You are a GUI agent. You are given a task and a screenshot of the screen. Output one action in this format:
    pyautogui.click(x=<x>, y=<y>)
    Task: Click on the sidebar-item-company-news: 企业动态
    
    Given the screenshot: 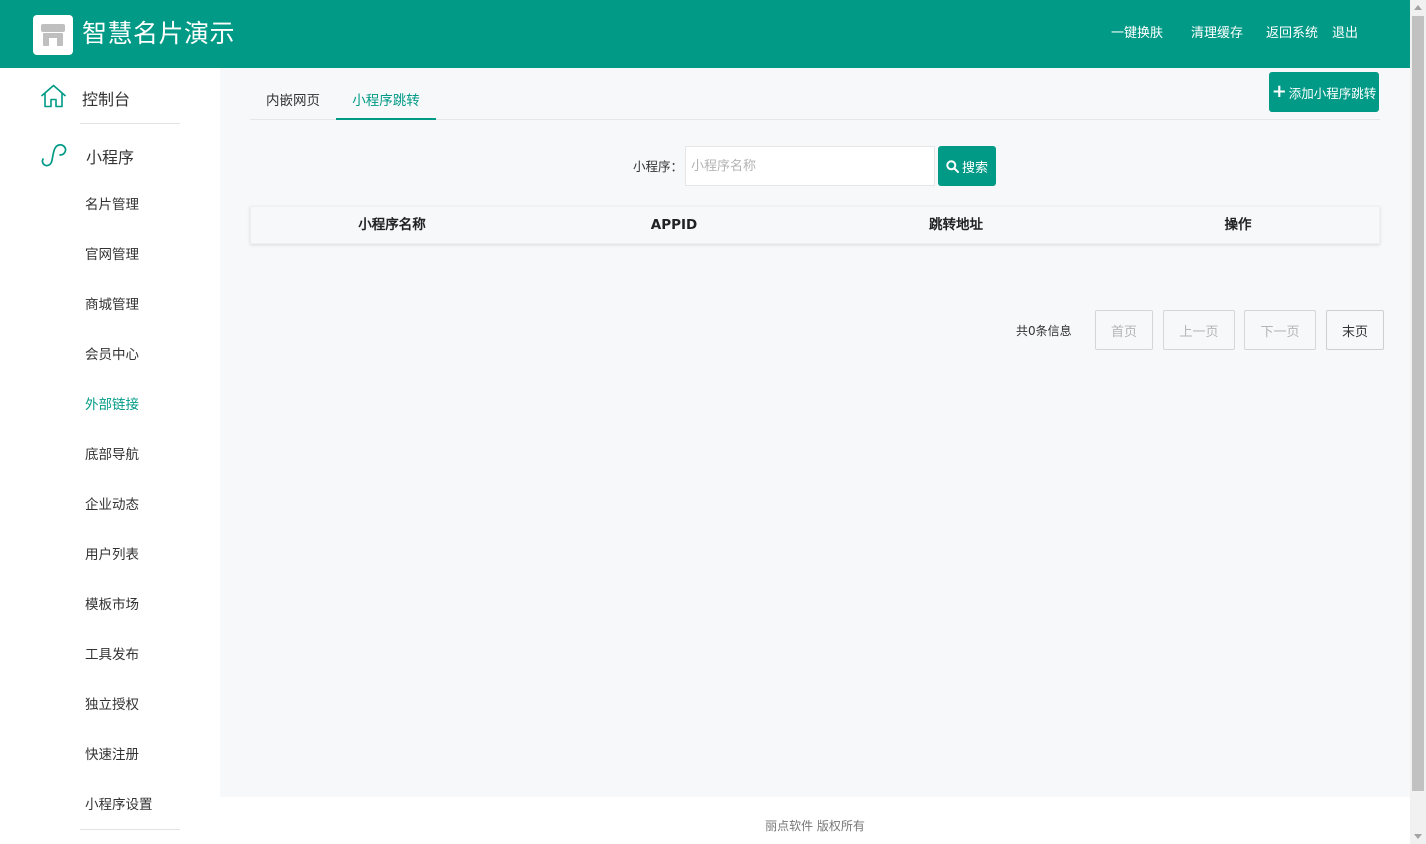 What is the action you would take?
    pyautogui.click(x=112, y=505)
    